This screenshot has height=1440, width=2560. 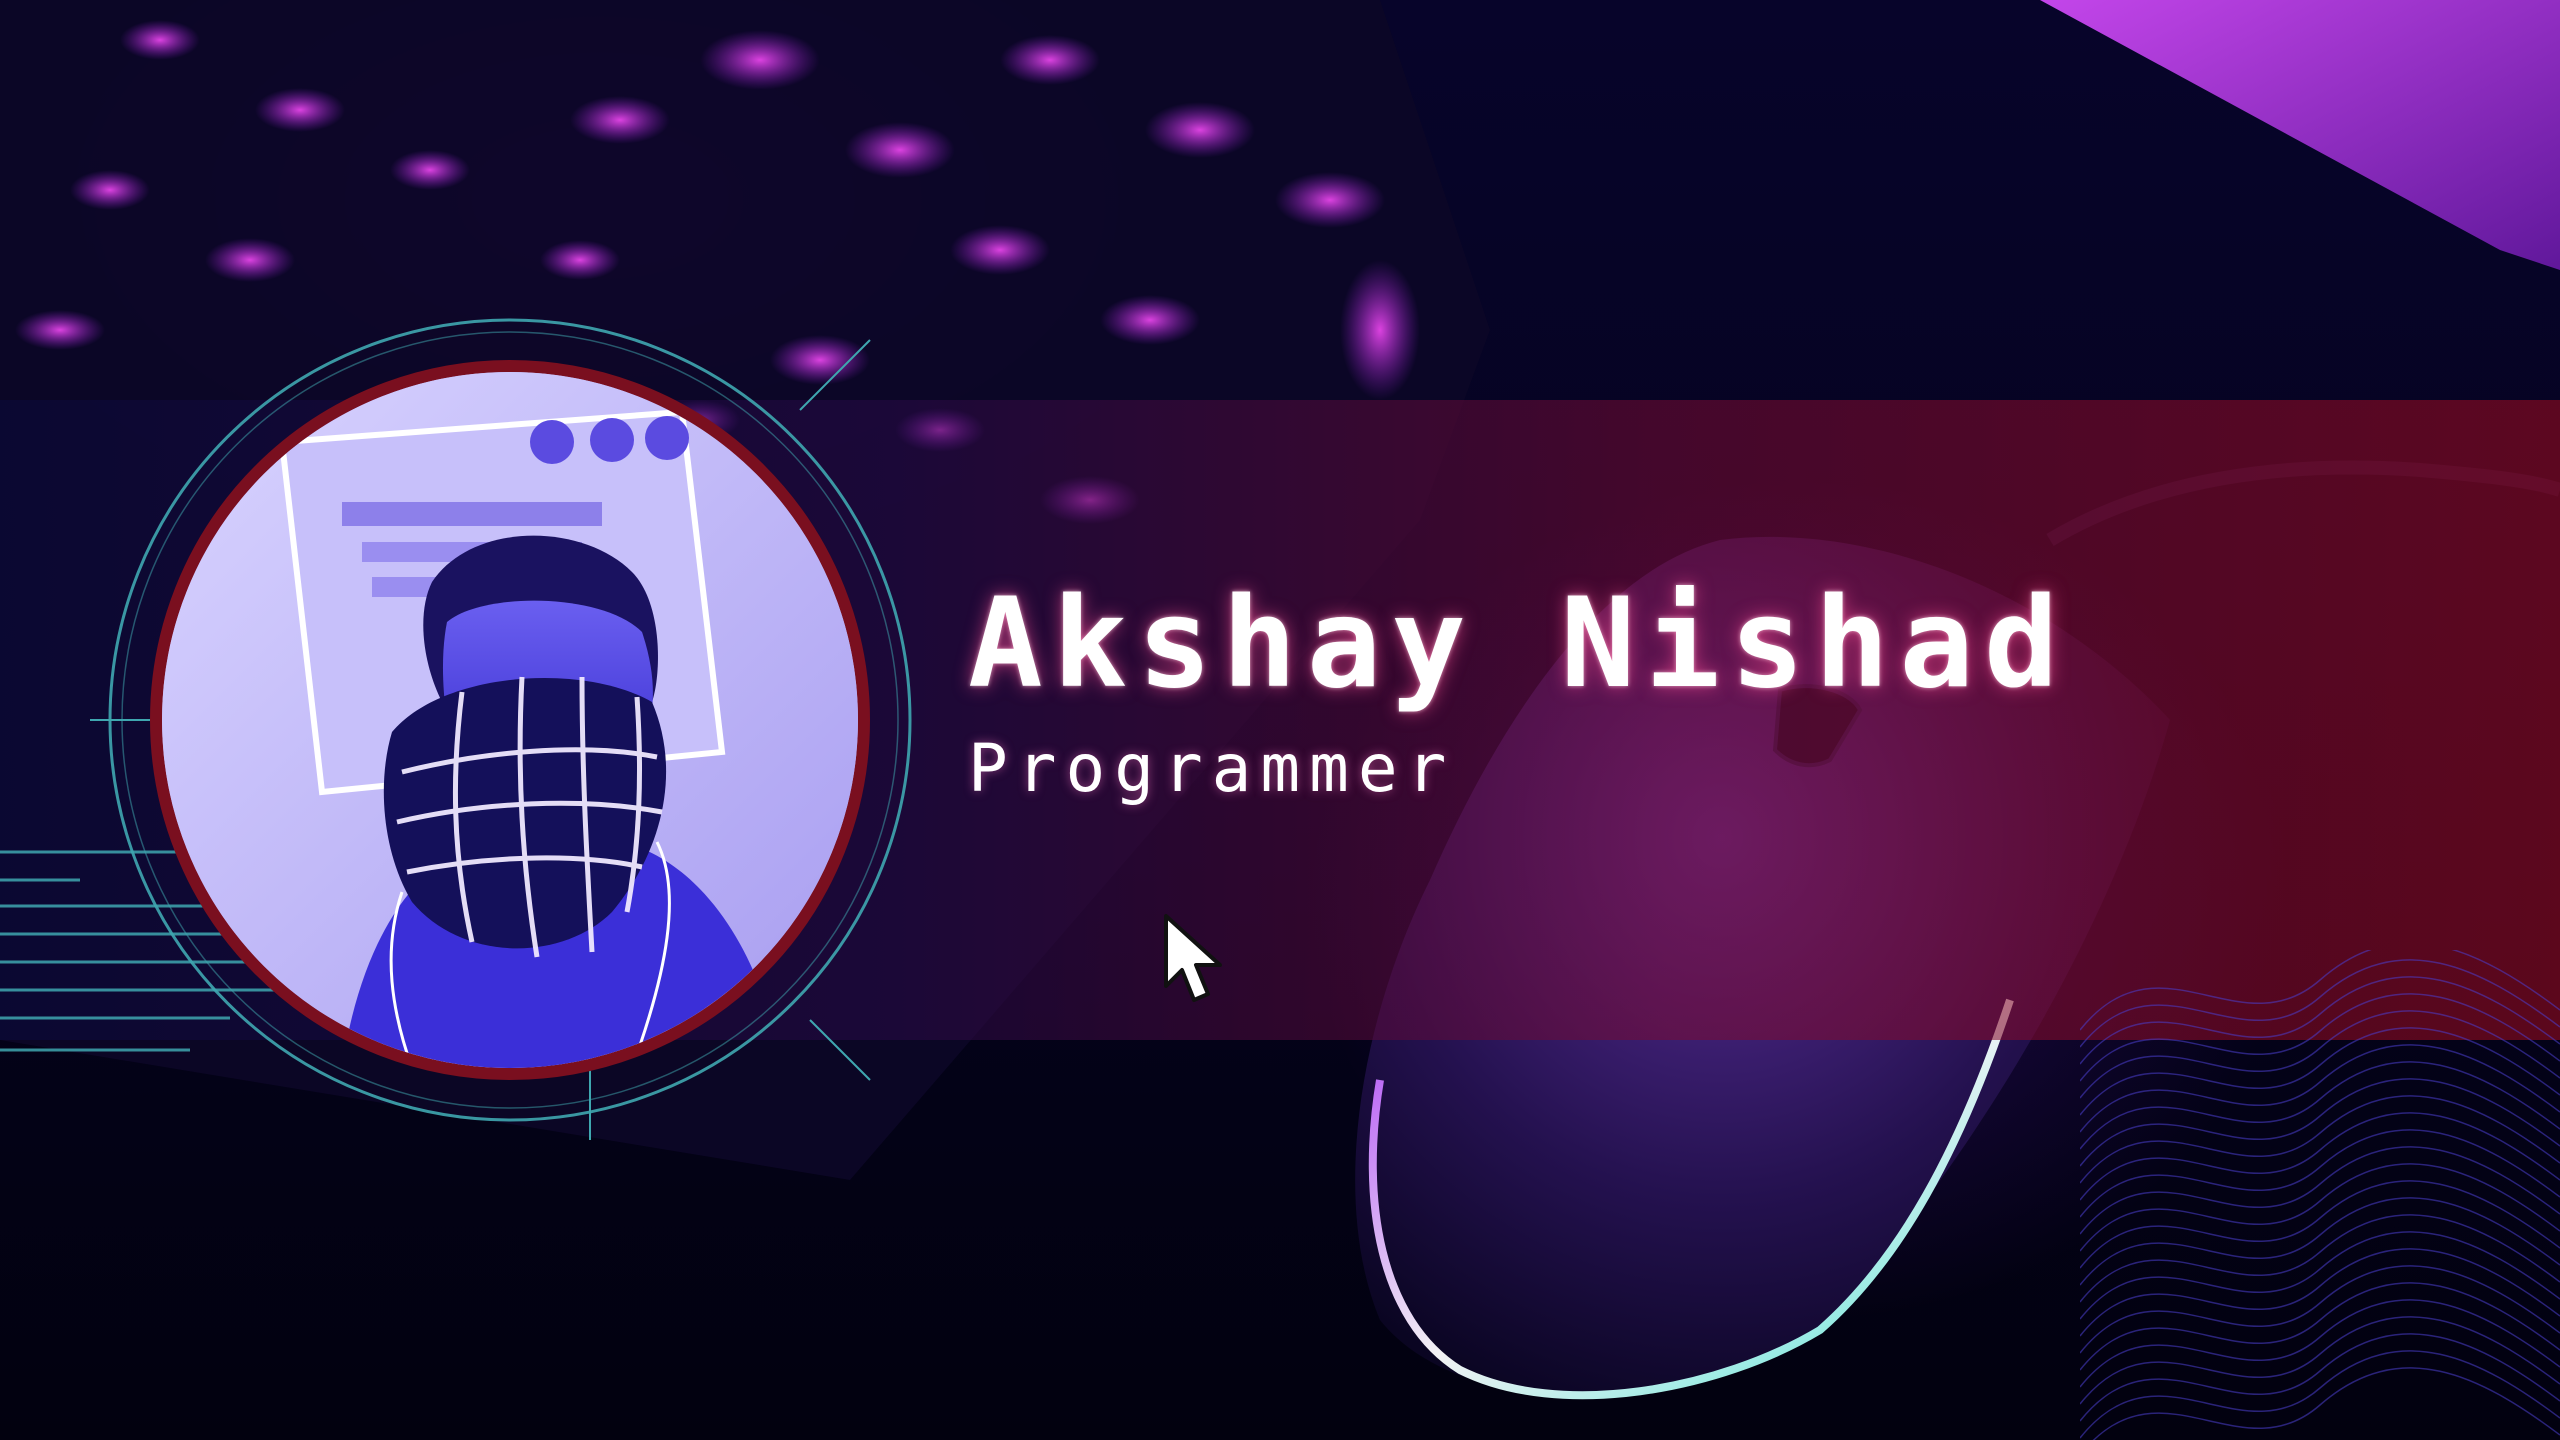 I want to click on pointer-cursor-icon, so click(x=1193, y=958).